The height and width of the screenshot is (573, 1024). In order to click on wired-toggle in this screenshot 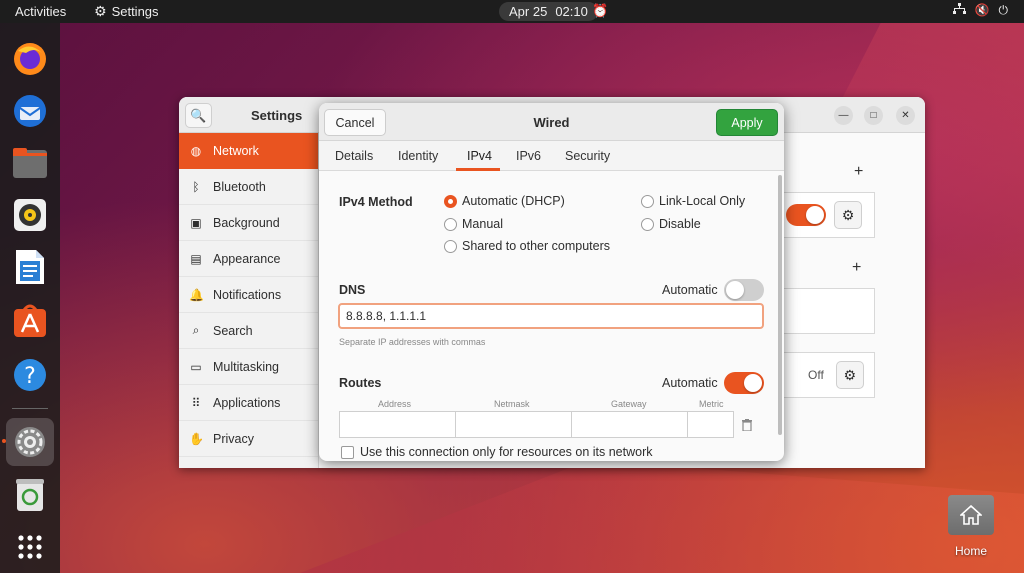, I will do `click(806, 215)`.